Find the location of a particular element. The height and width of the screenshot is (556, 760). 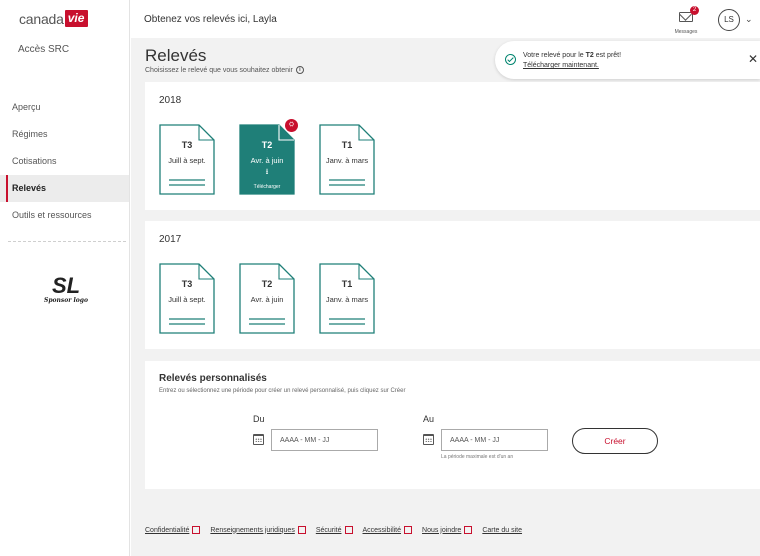

period-hint: La période maximale est d'un an is located at coordinates (477, 457).